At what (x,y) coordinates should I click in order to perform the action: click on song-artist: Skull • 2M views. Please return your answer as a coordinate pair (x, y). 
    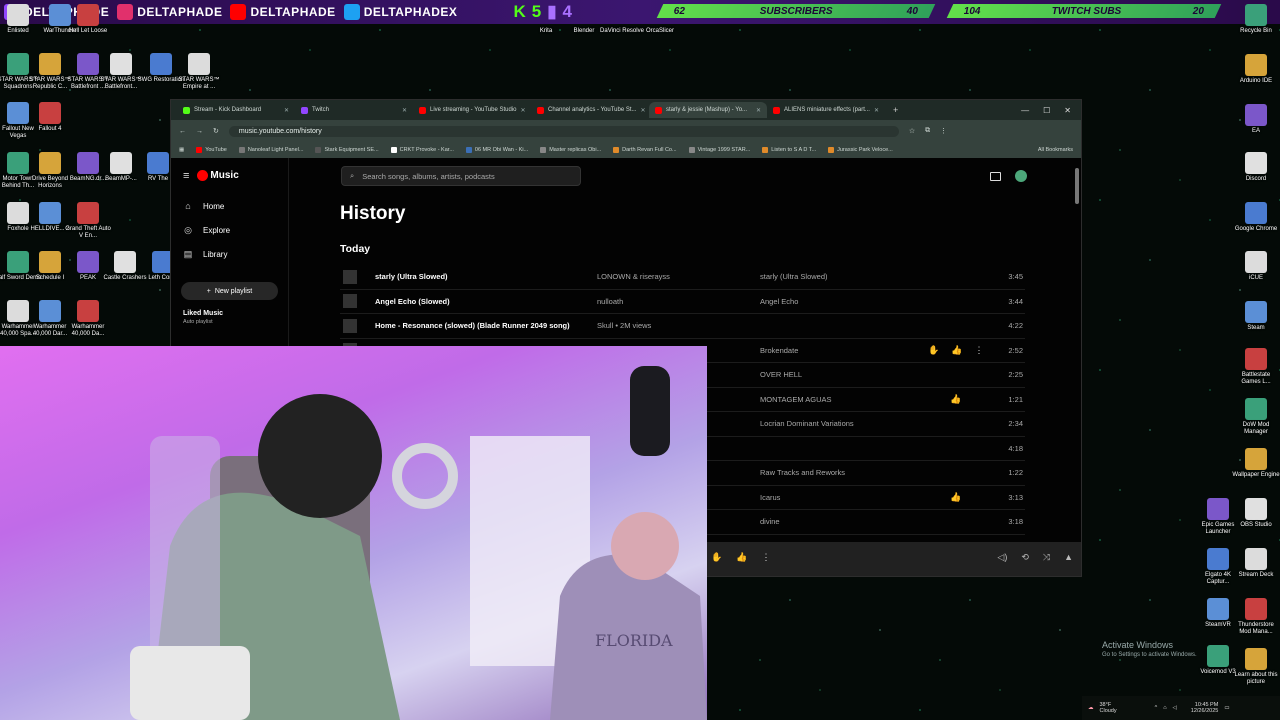
    Looking at the image, I should click on (624, 325).